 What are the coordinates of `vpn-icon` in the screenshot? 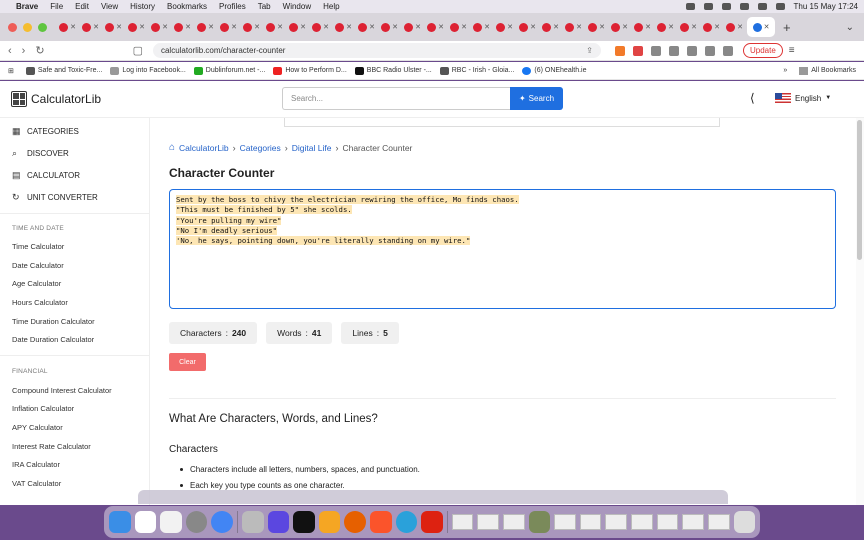 It's located at (727, 50).